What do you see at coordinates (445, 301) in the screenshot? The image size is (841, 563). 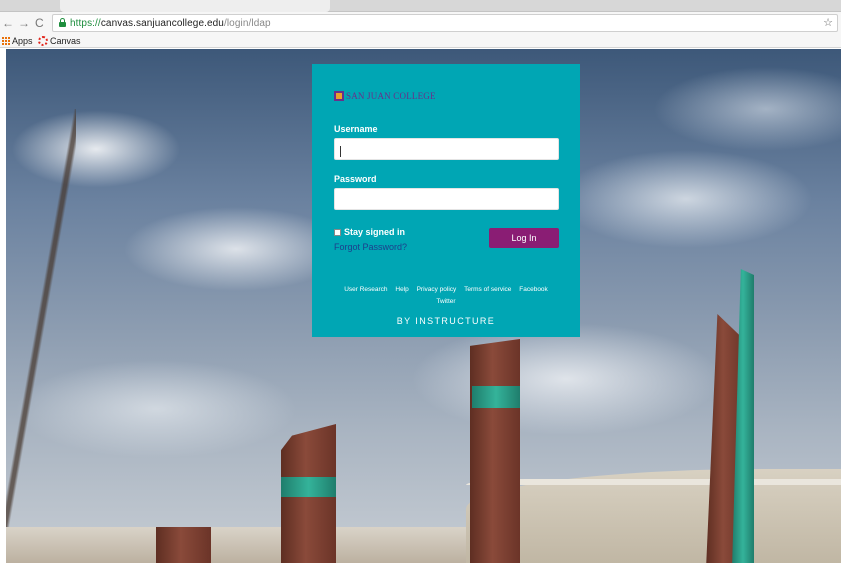 I see `footer-link-twitter: Twitter` at bounding box center [445, 301].